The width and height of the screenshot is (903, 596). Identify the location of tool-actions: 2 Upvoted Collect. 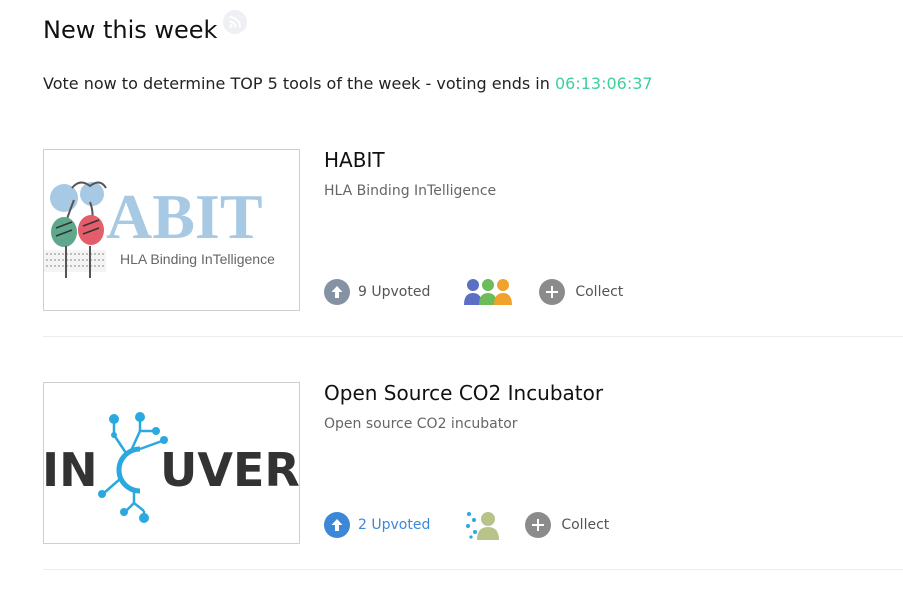
(466, 525).